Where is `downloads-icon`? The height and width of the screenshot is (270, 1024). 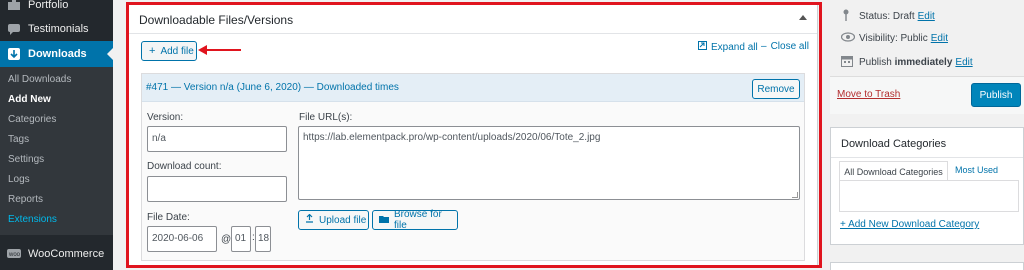 downloads-icon is located at coordinates (14, 54).